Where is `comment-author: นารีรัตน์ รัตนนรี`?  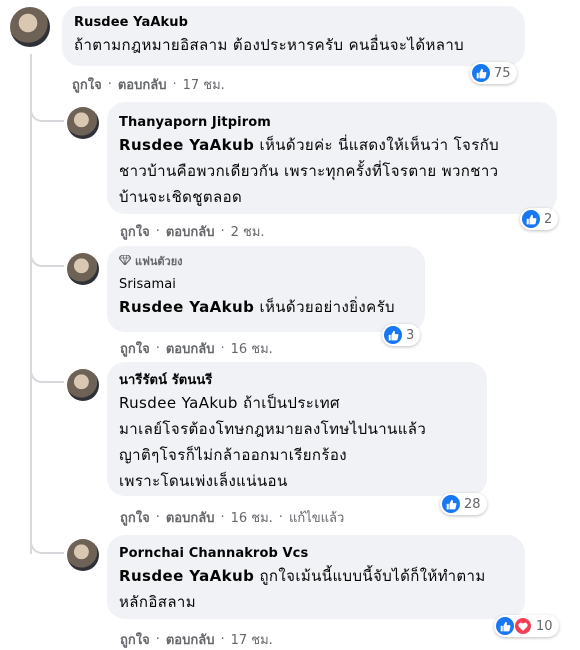 comment-author: นารีรัตน์ รัตนนรี is located at coordinates (297, 381).